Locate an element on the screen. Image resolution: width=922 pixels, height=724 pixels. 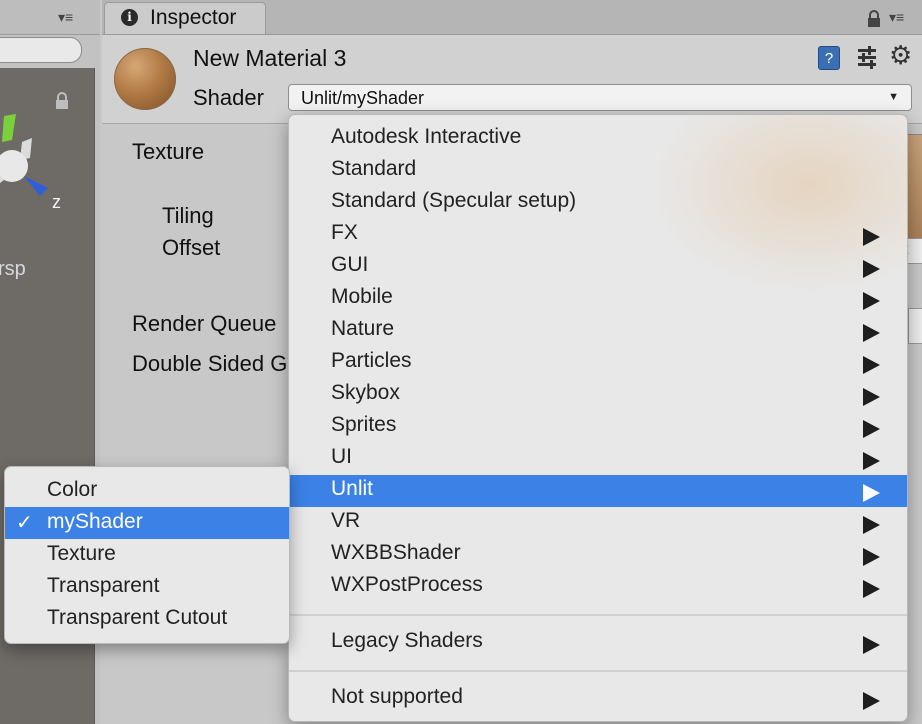
tab-inspector: i Inspector is located at coordinates (185, 18).